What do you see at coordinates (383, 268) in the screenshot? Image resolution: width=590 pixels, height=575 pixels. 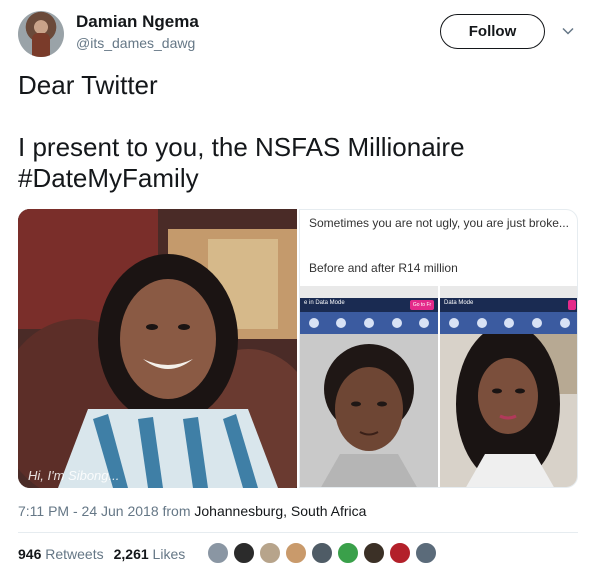 I see `caption-bottom: Before and after R14 million` at bounding box center [383, 268].